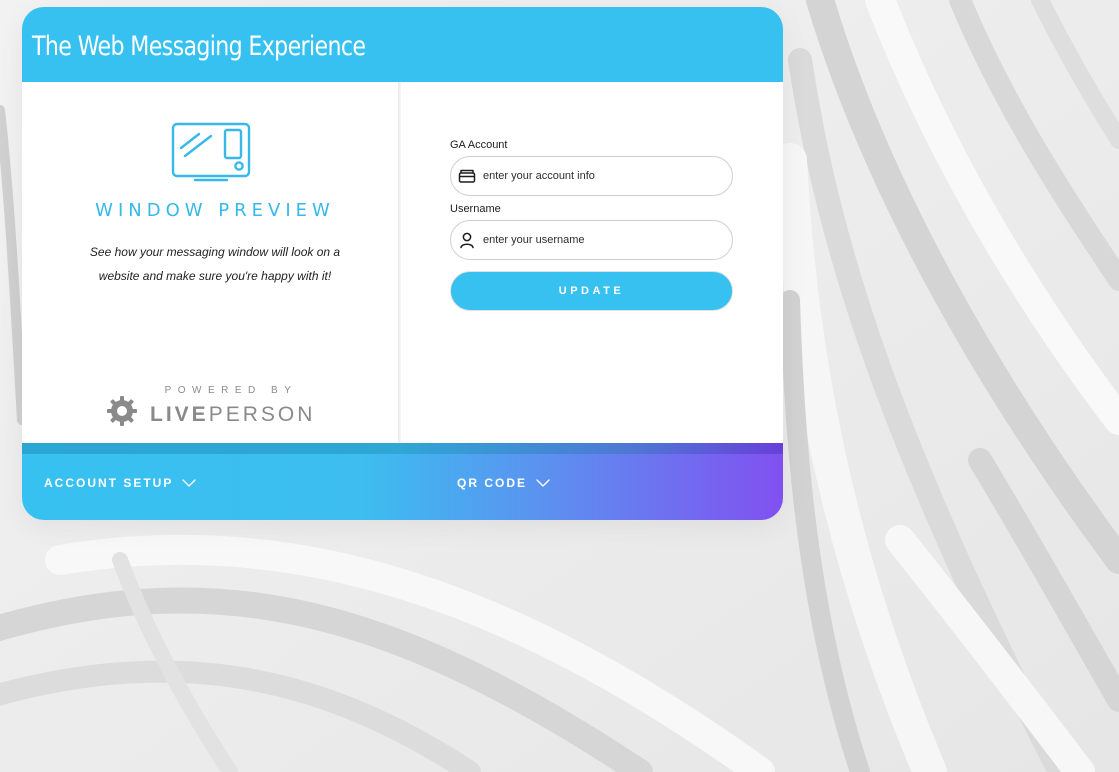 This screenshot has height=772, width=1119. Describe the element at coordinates (179, 414) in the screenshot. I see `logo-text-strong: LIVE` at that location.